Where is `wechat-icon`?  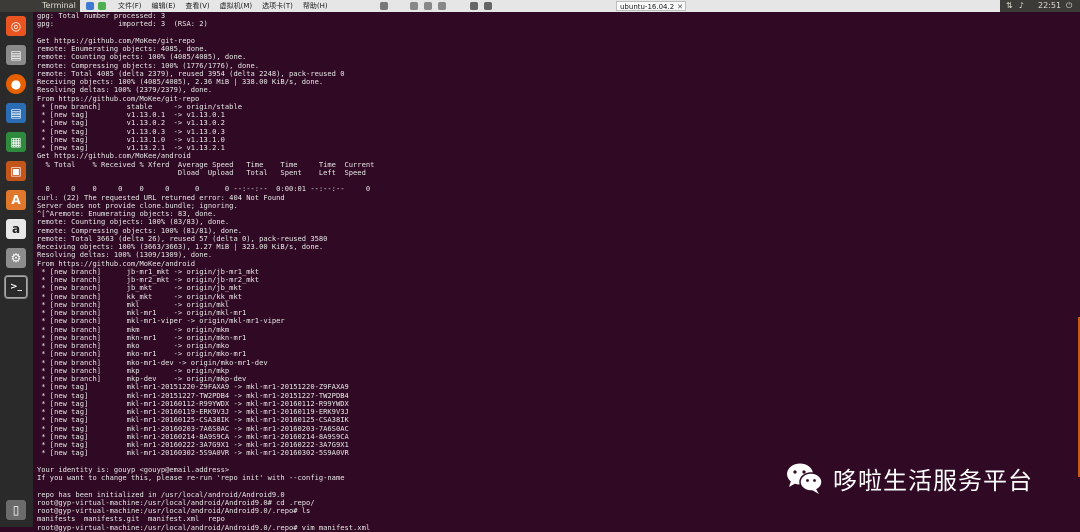
wechat-icon is located at coordinates (804, 478).